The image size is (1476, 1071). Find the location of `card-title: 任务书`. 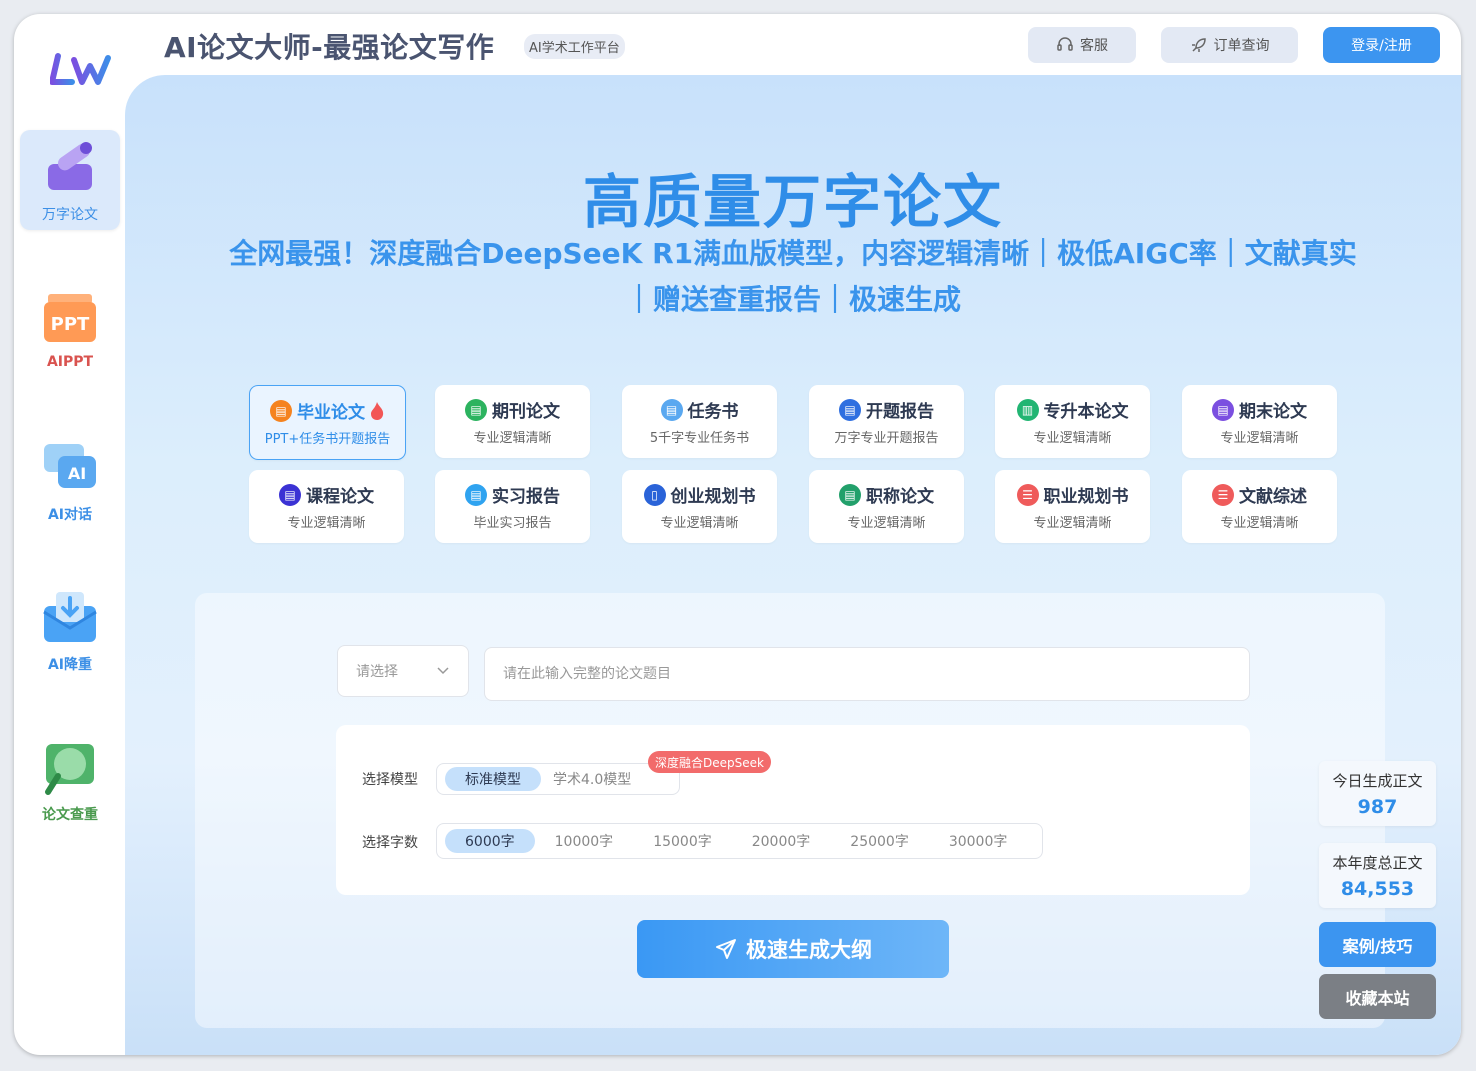

card-title: 任务书 is located at coordinates (713, 412).